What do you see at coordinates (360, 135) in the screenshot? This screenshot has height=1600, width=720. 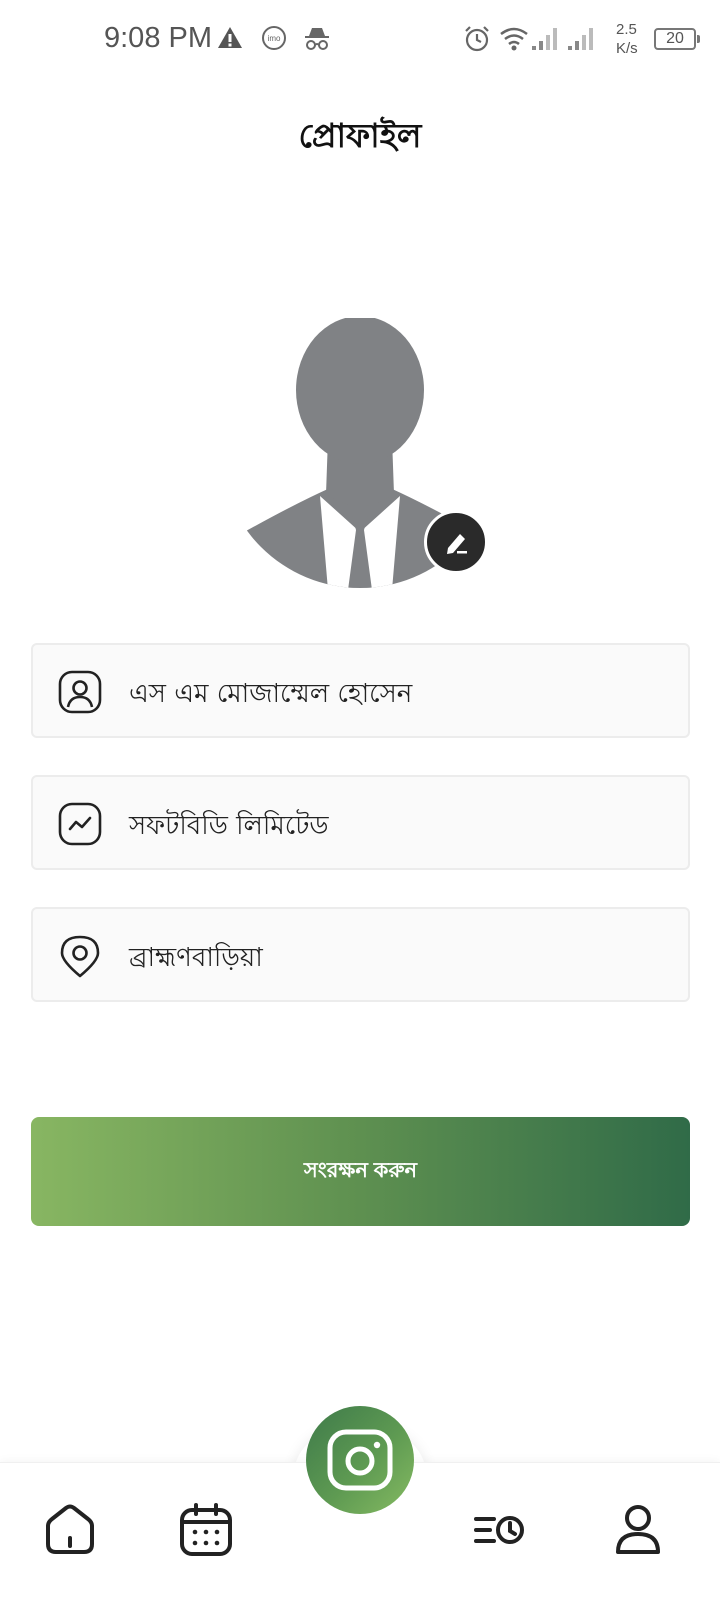 I see `page-title: প্রোফাইল` at bounding box center [360, 135].